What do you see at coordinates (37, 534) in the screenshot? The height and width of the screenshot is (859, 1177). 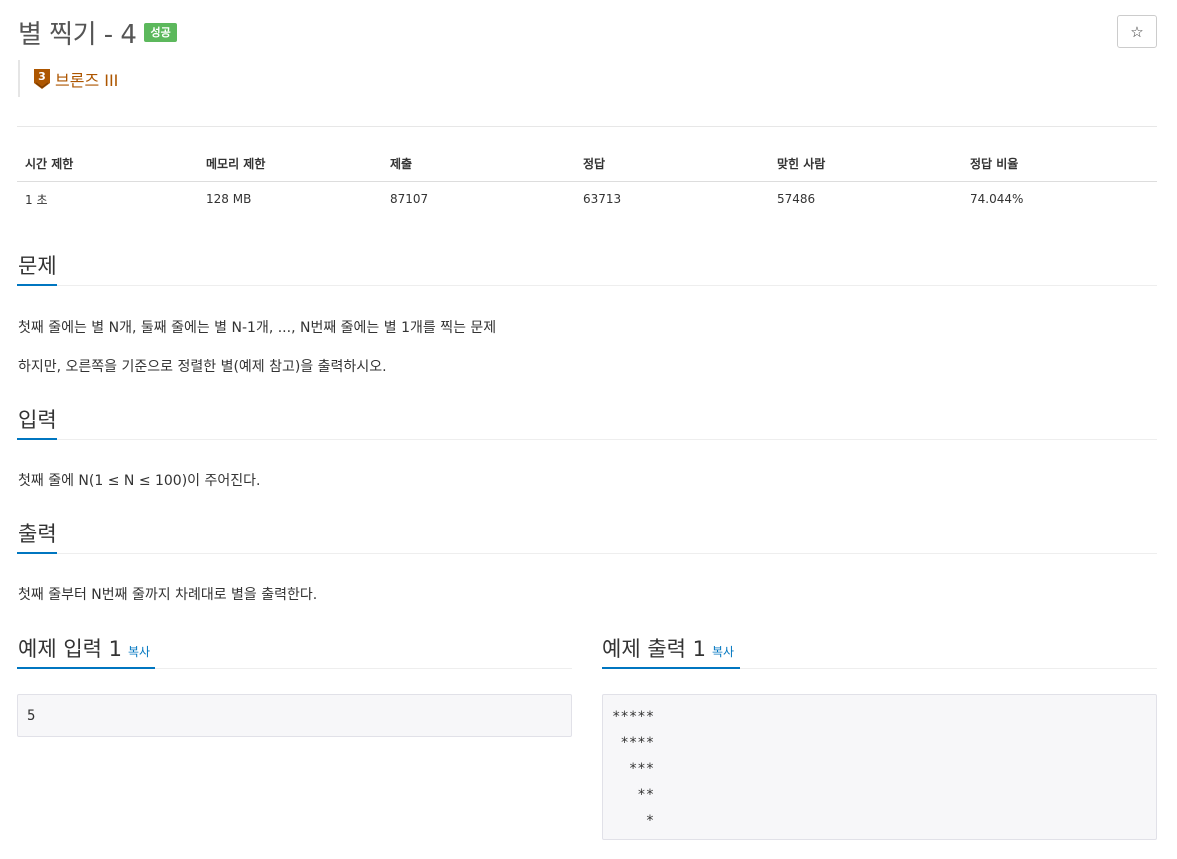 I see `output-heading: 출력` at bounding box center [37, 534].